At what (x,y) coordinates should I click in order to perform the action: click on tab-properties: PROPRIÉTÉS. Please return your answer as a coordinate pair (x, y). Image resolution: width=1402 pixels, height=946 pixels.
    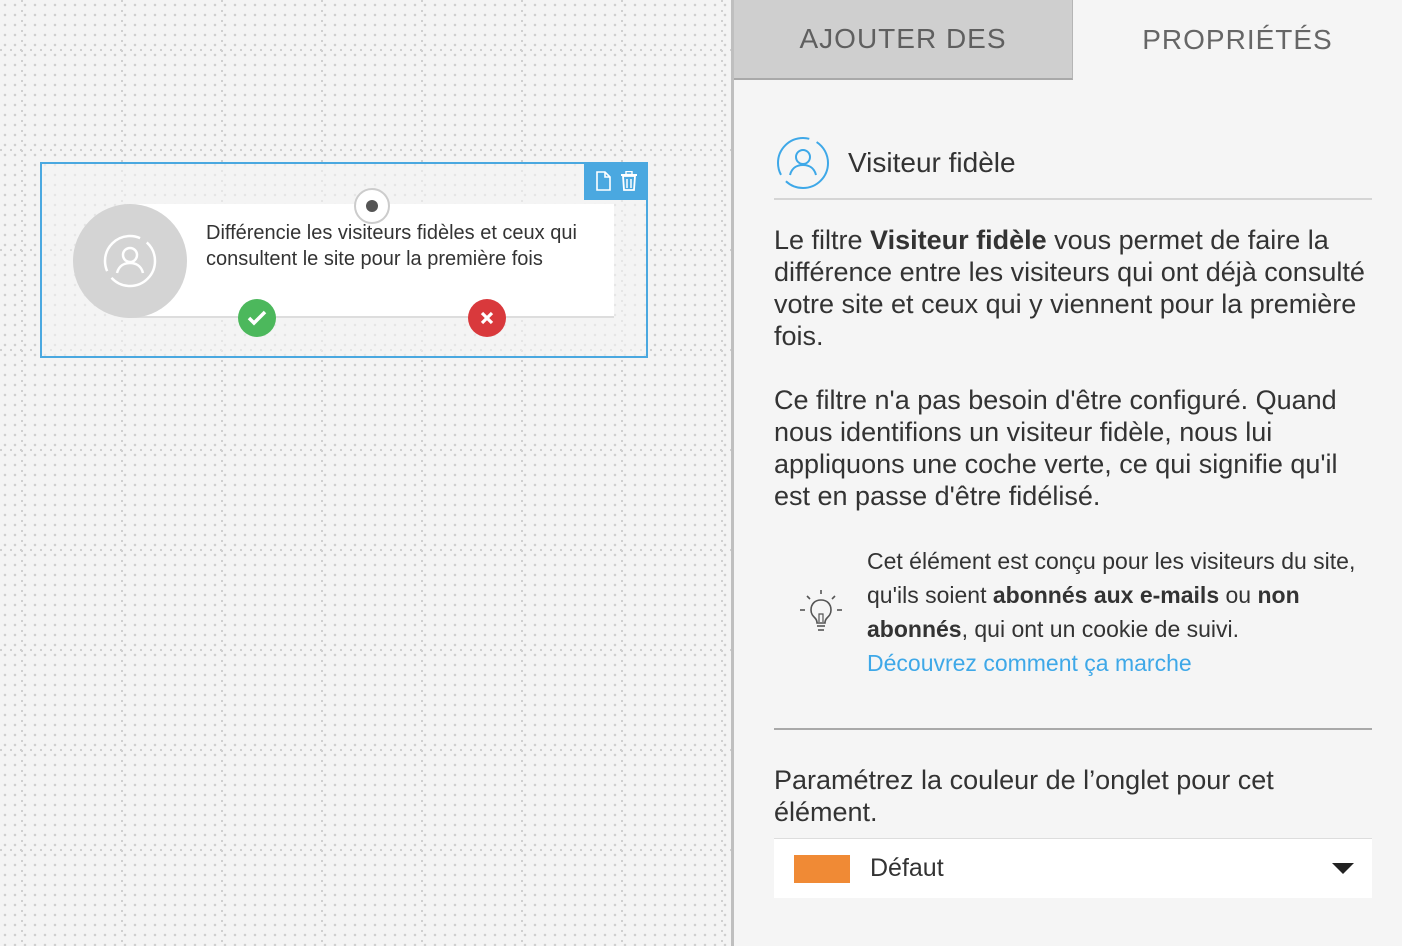
    Looking at the image, I should click on (1237, 40).